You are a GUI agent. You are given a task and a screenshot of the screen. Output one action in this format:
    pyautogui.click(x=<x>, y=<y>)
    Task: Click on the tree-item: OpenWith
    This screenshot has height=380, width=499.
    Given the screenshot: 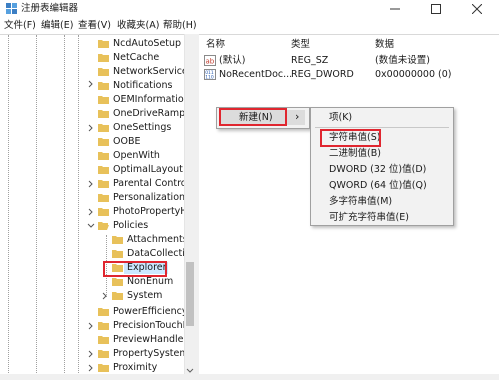 What is the action you would take?
    pyautogui.click(x=141, y=156)
    